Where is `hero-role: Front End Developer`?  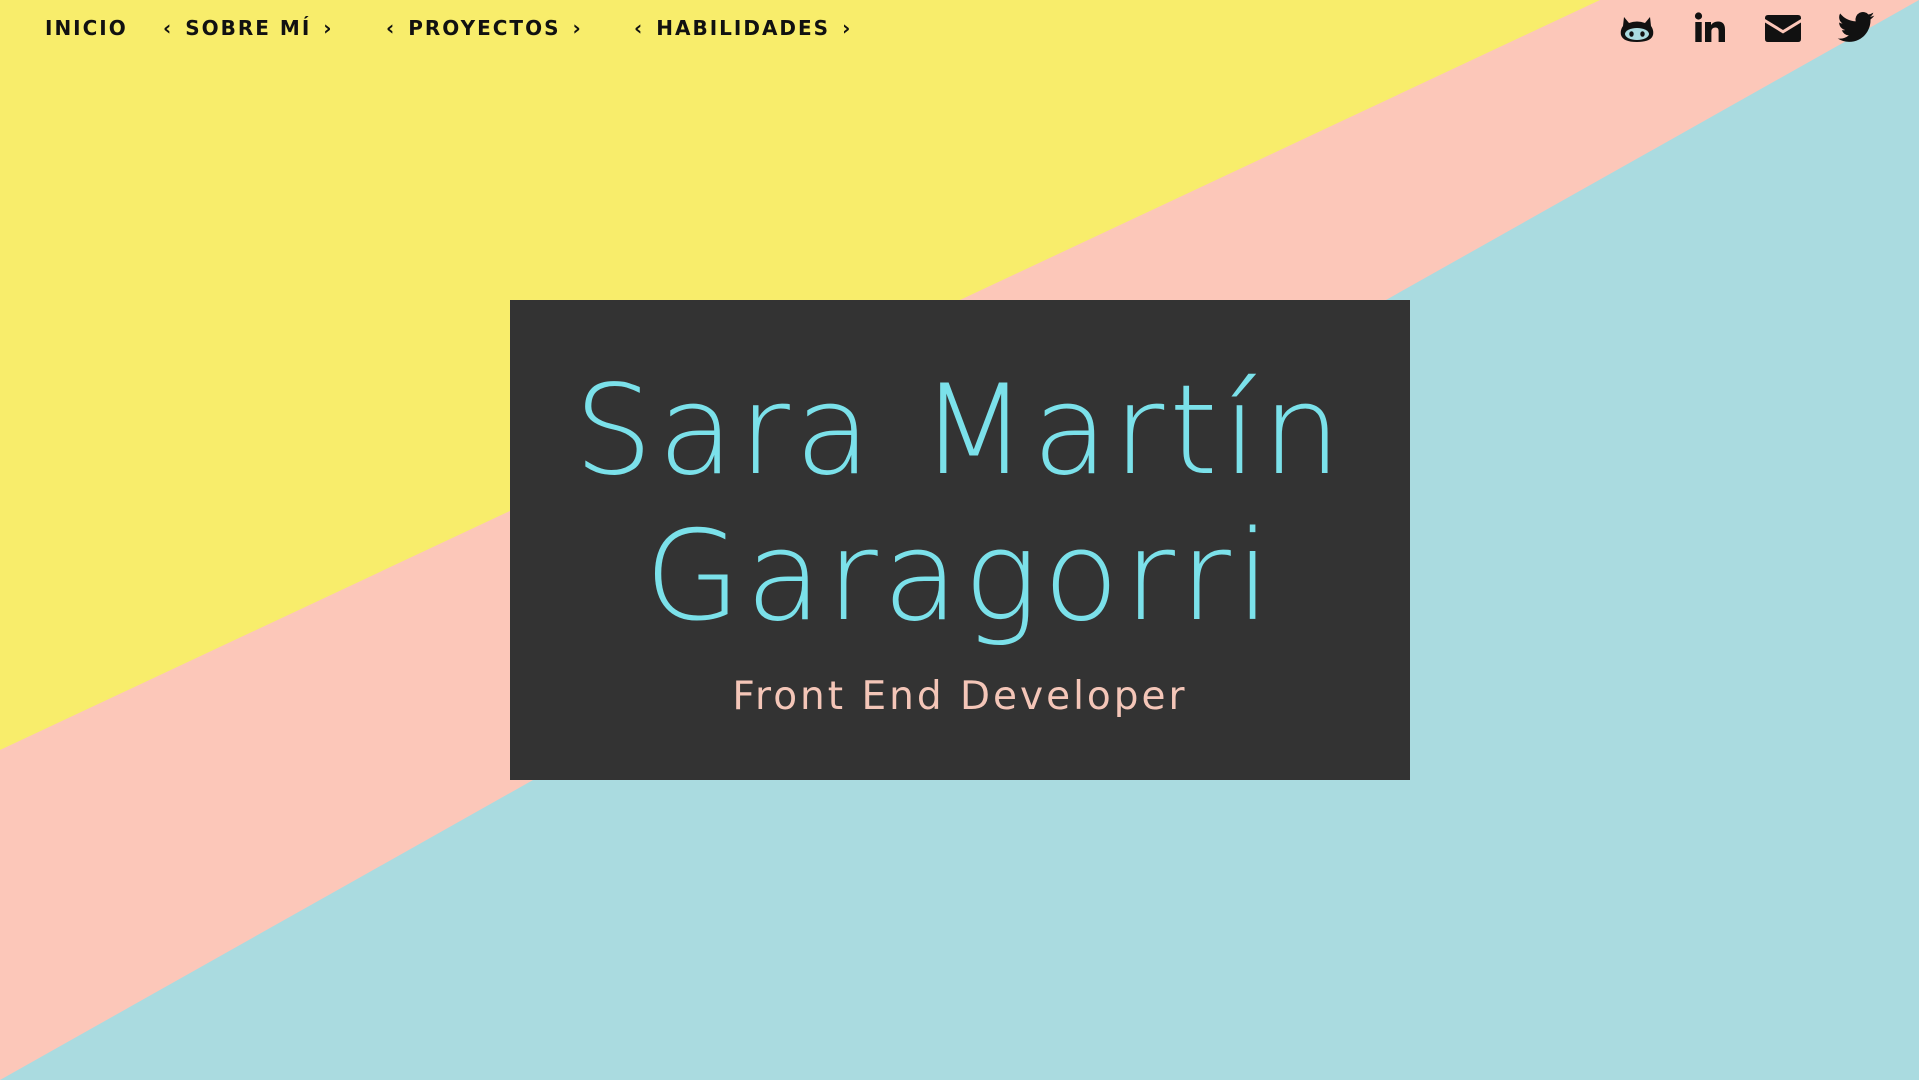
hero-role: Front End Developer is located at coordinates (960, 696).